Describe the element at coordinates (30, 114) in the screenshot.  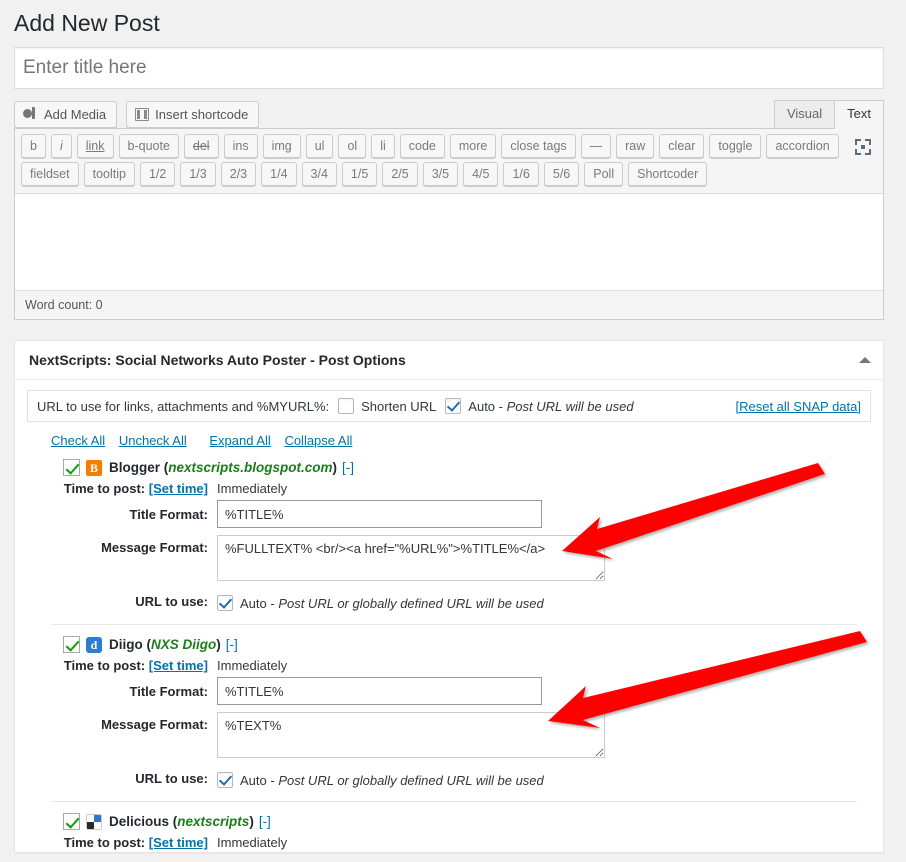
I see `add-media-icon` at that location.